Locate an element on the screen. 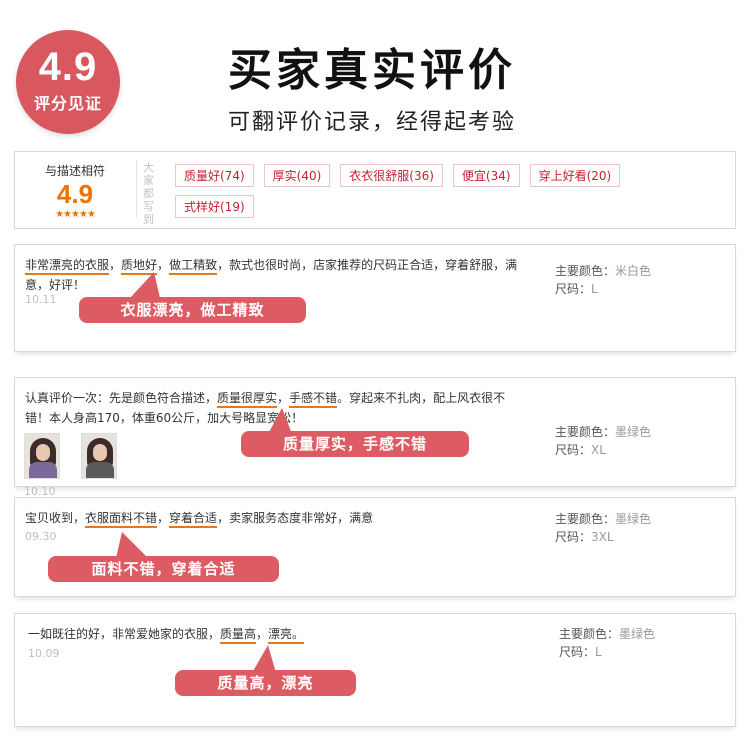  review-callout: 衣服漂亮，做工精致 is located at coordinates (192, 310).